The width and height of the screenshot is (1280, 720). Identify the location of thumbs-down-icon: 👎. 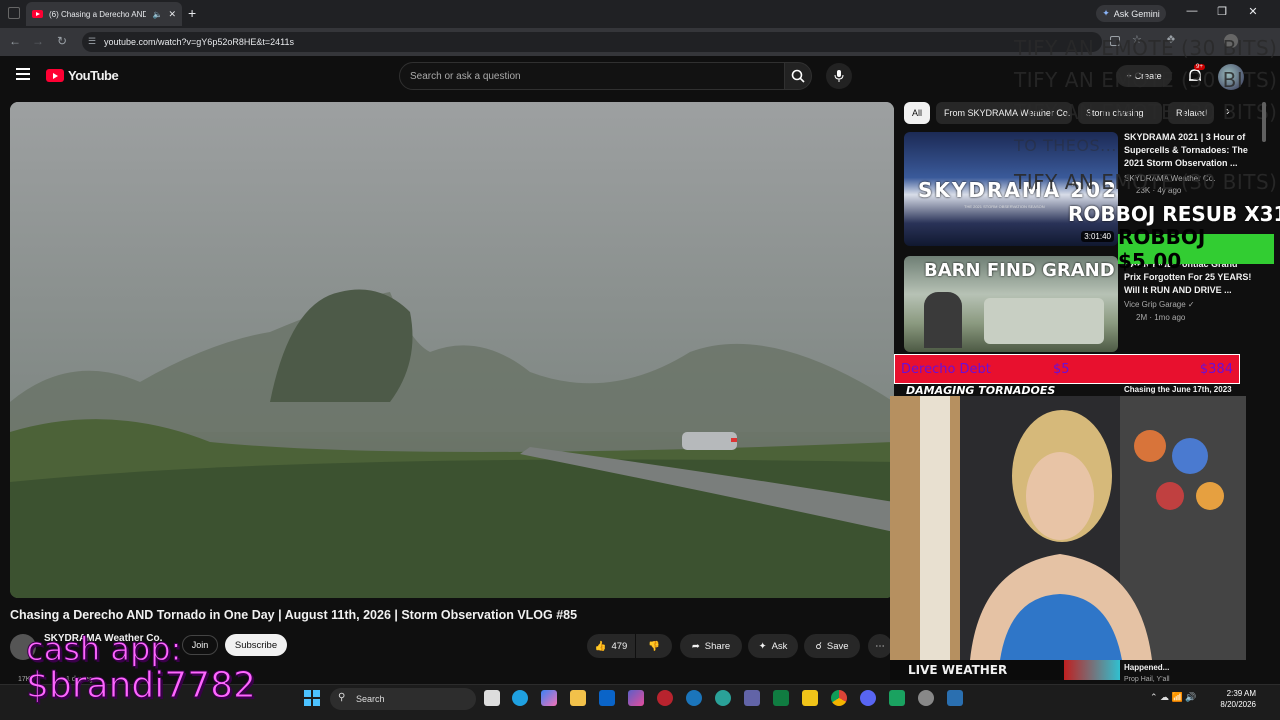
(654, 646).